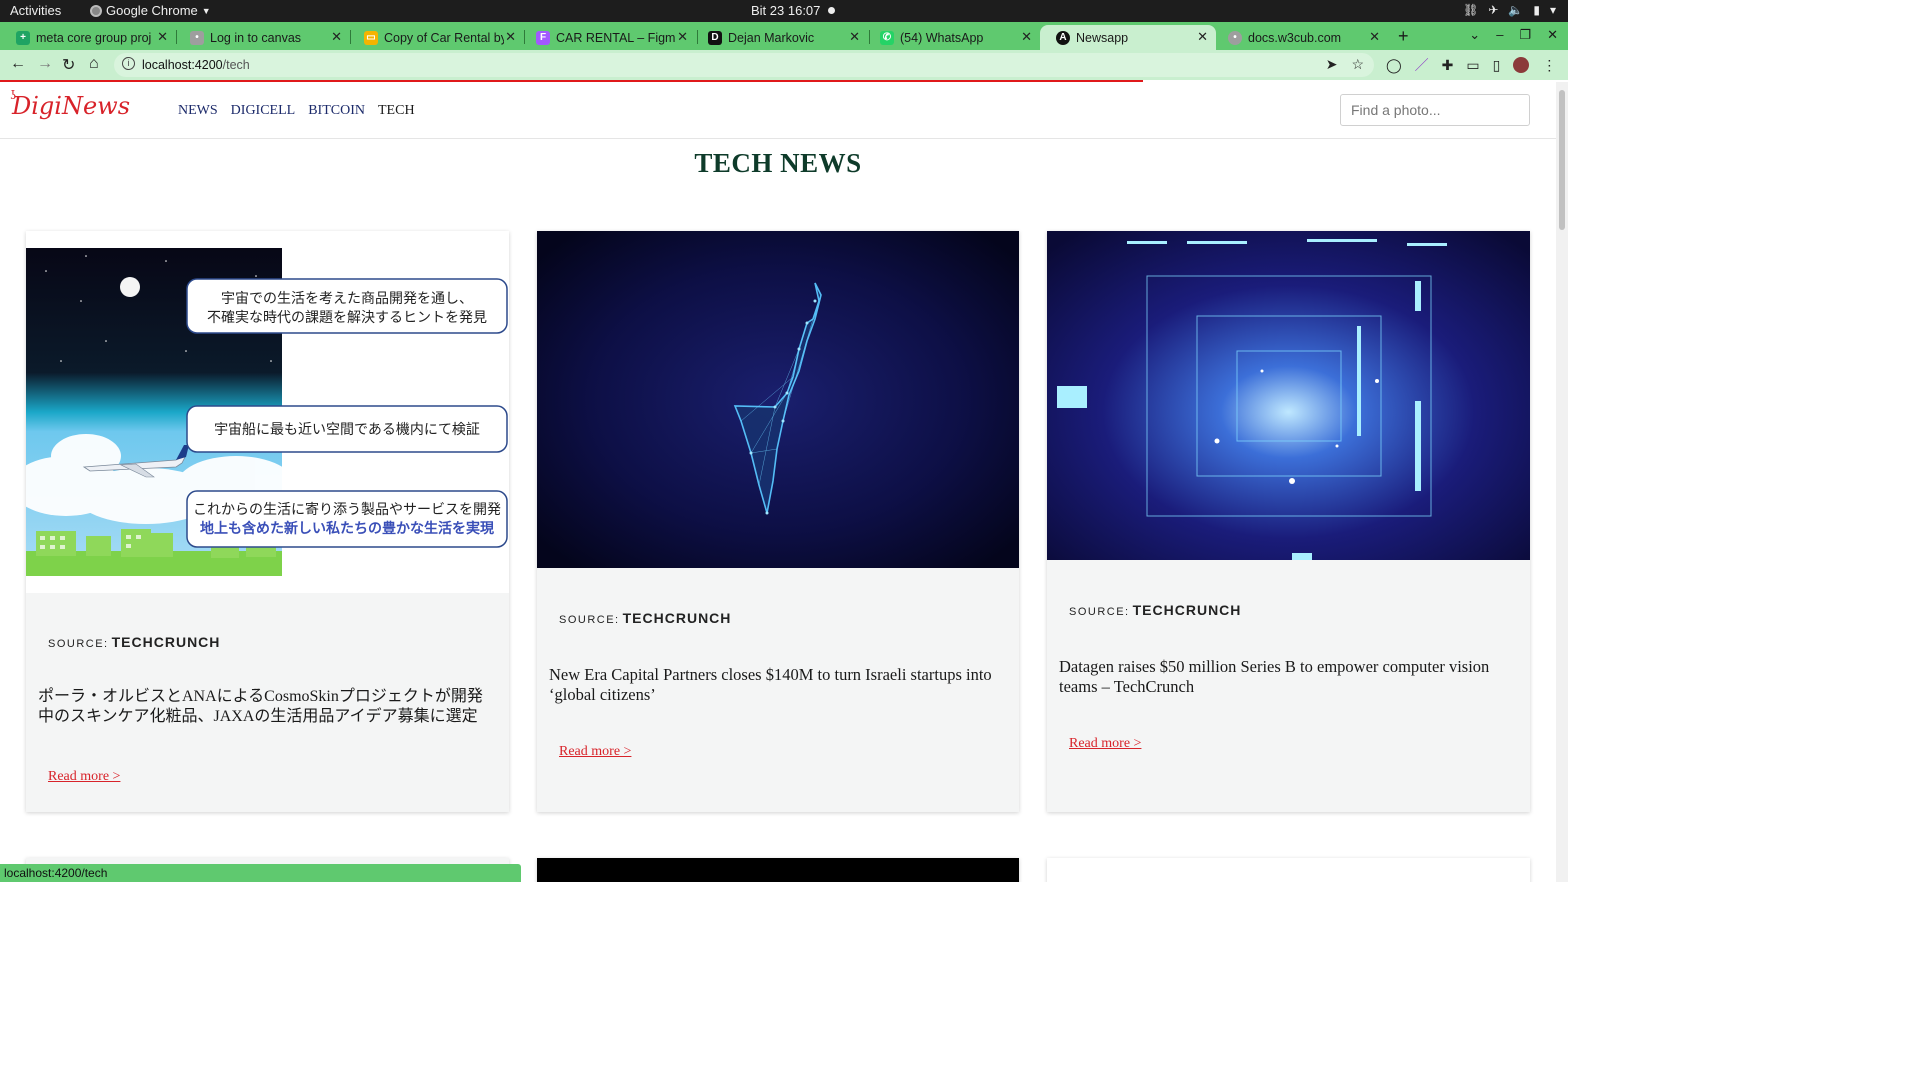 The width and height of the screenshot is (1920, 1080). I want to click on callout-line-5: 地上も含めた新しい私たちの豊かな生活を実現, so click(347, 528).